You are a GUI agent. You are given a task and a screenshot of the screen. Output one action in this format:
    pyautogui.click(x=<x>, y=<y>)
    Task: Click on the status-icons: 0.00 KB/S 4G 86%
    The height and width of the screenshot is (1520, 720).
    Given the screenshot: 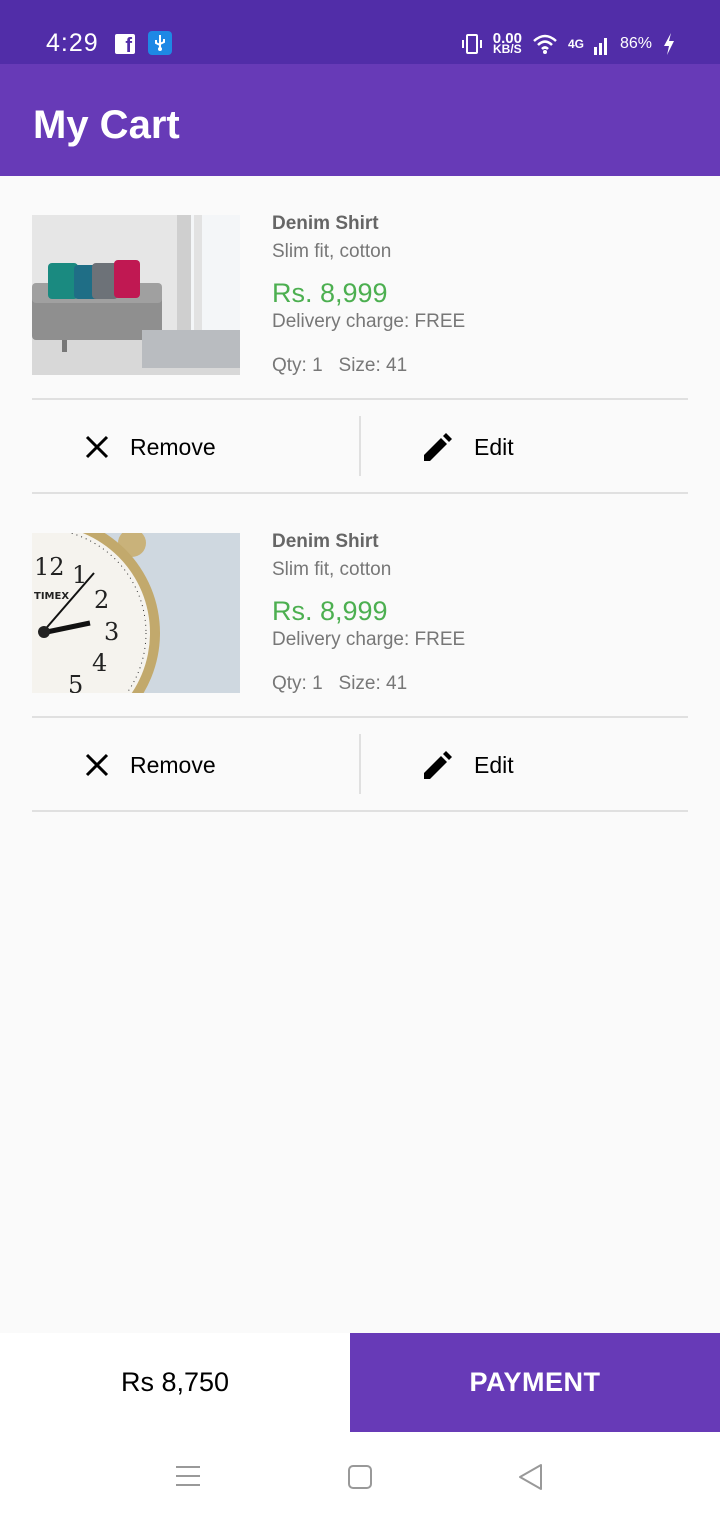 What is the action you would take?
    pyautogui.click(x=568, y=44)
    